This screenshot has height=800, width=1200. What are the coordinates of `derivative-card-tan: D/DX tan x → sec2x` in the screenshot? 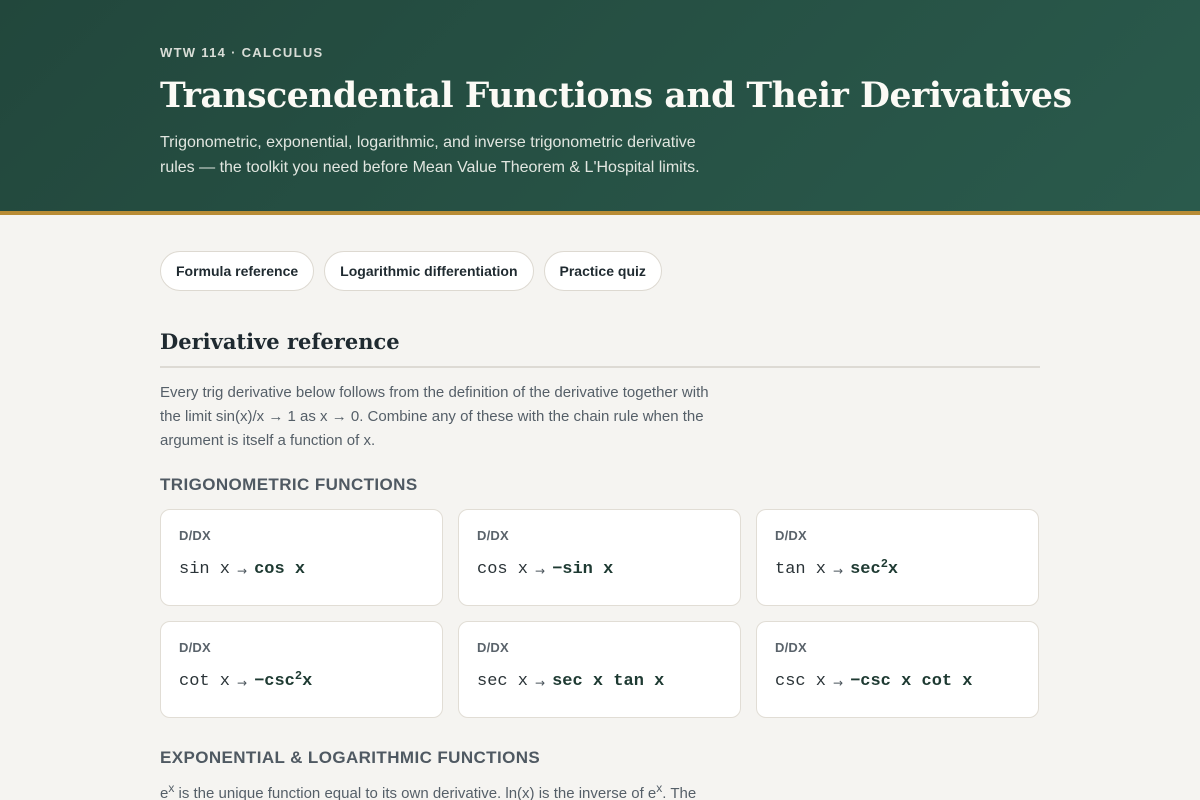 It's located at (897, 557).